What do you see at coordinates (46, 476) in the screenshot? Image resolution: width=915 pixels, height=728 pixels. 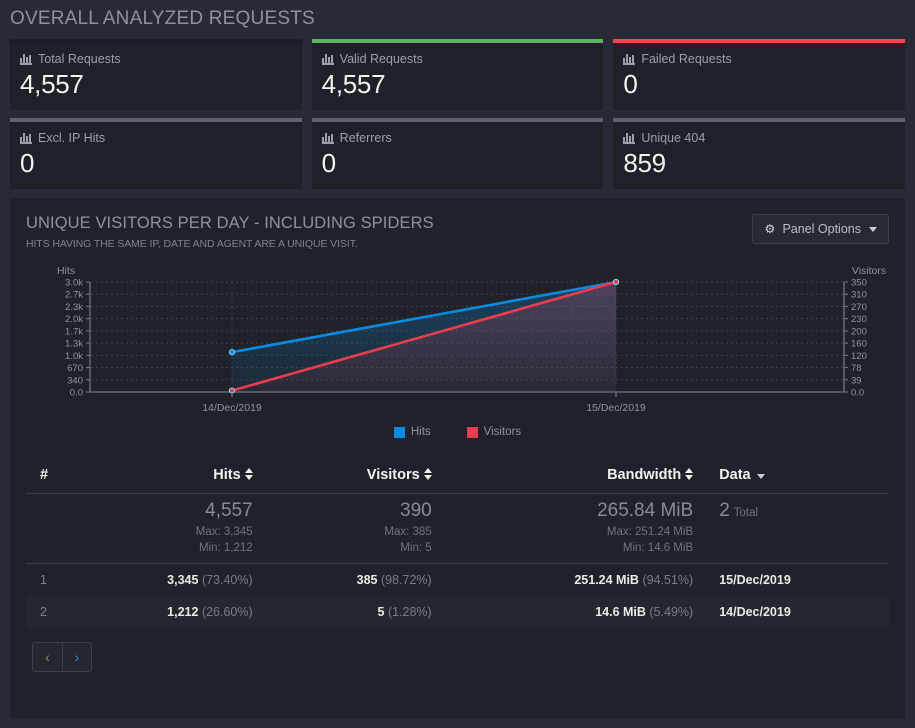 I see `th-index: #` at bounding box center [46, 476].